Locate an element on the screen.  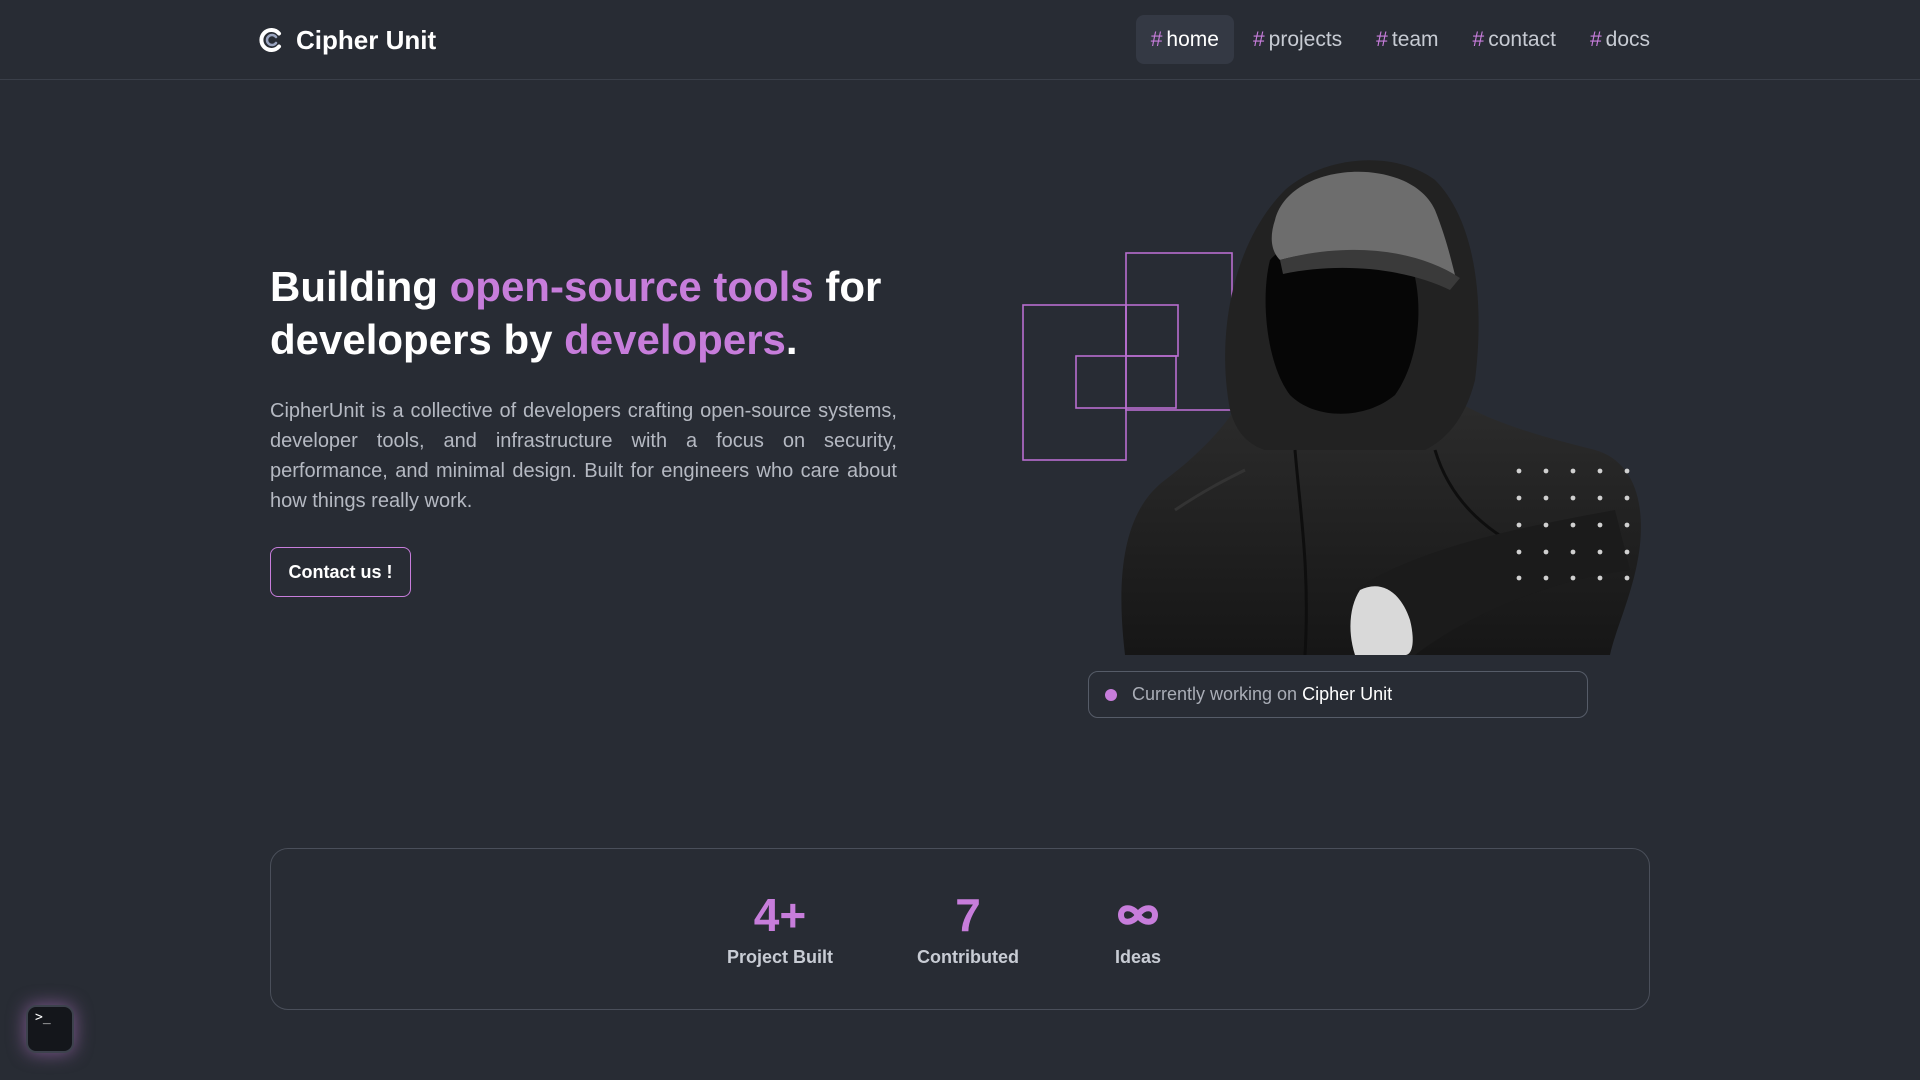
brand: Cipher Unit is located at coordinates (347, 40).